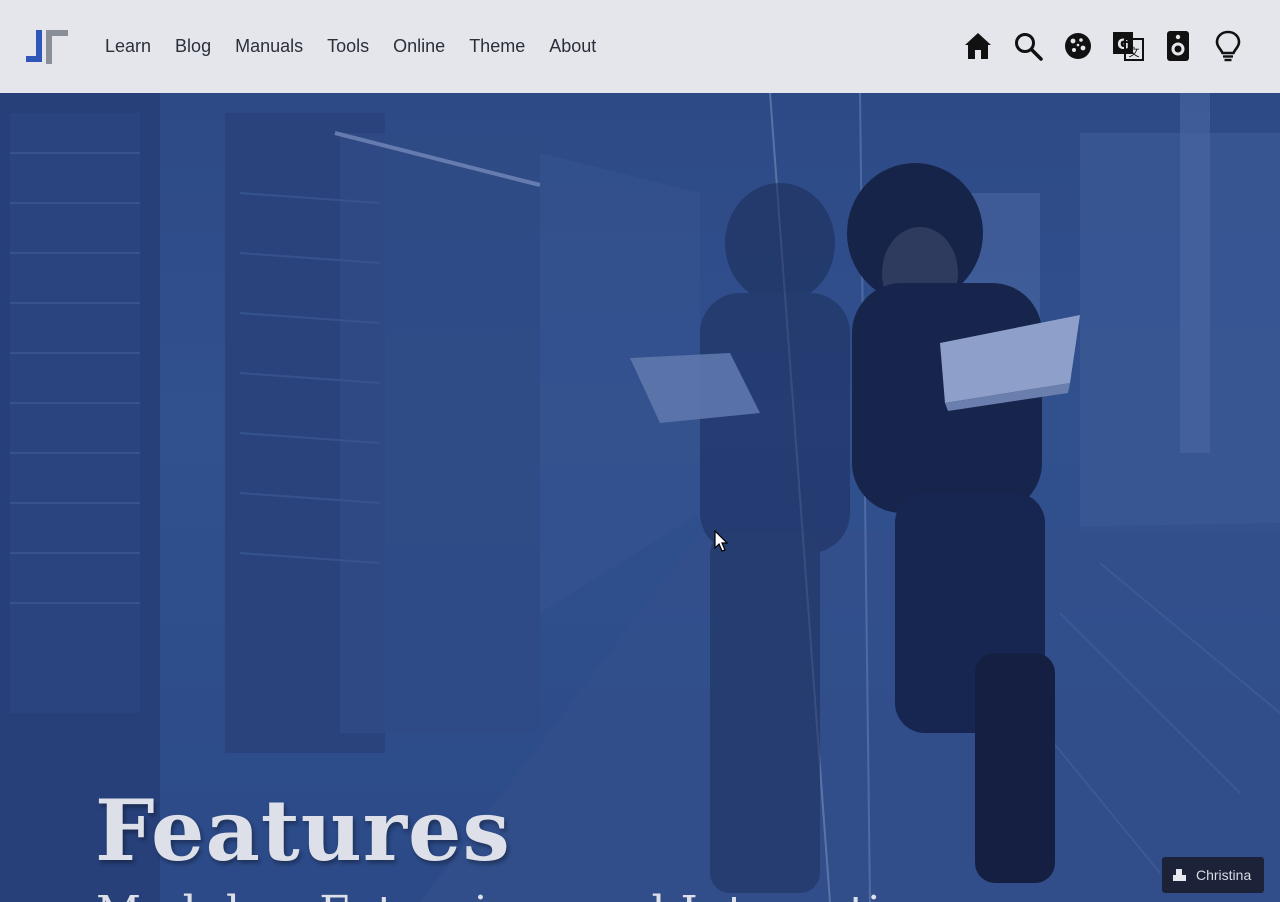 The width and height of the screenshot is (1280, 902). What do you see at coordinates (1134, 52) in the screenshot?
I see `svg-text: 文` at bounding box center [1134, 52].